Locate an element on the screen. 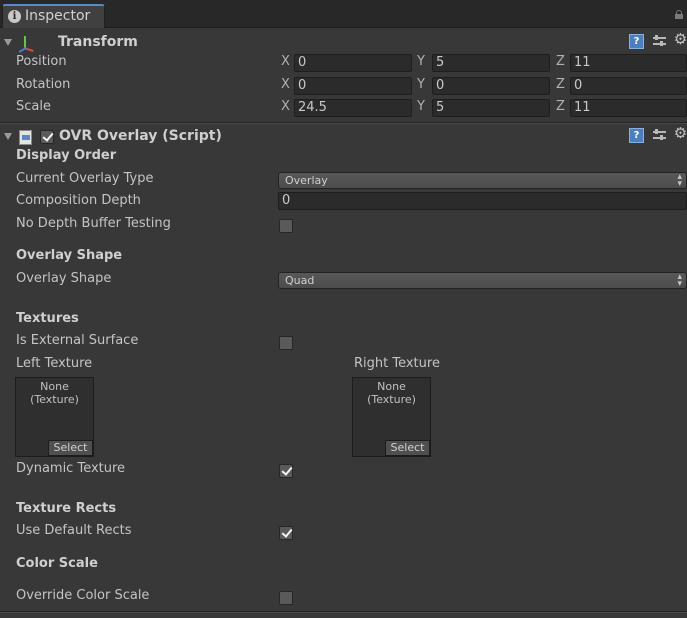 The height and width of the screenshot is (618, 687). transform-scale-y-field: 5 is located at coordinates (491, 108).